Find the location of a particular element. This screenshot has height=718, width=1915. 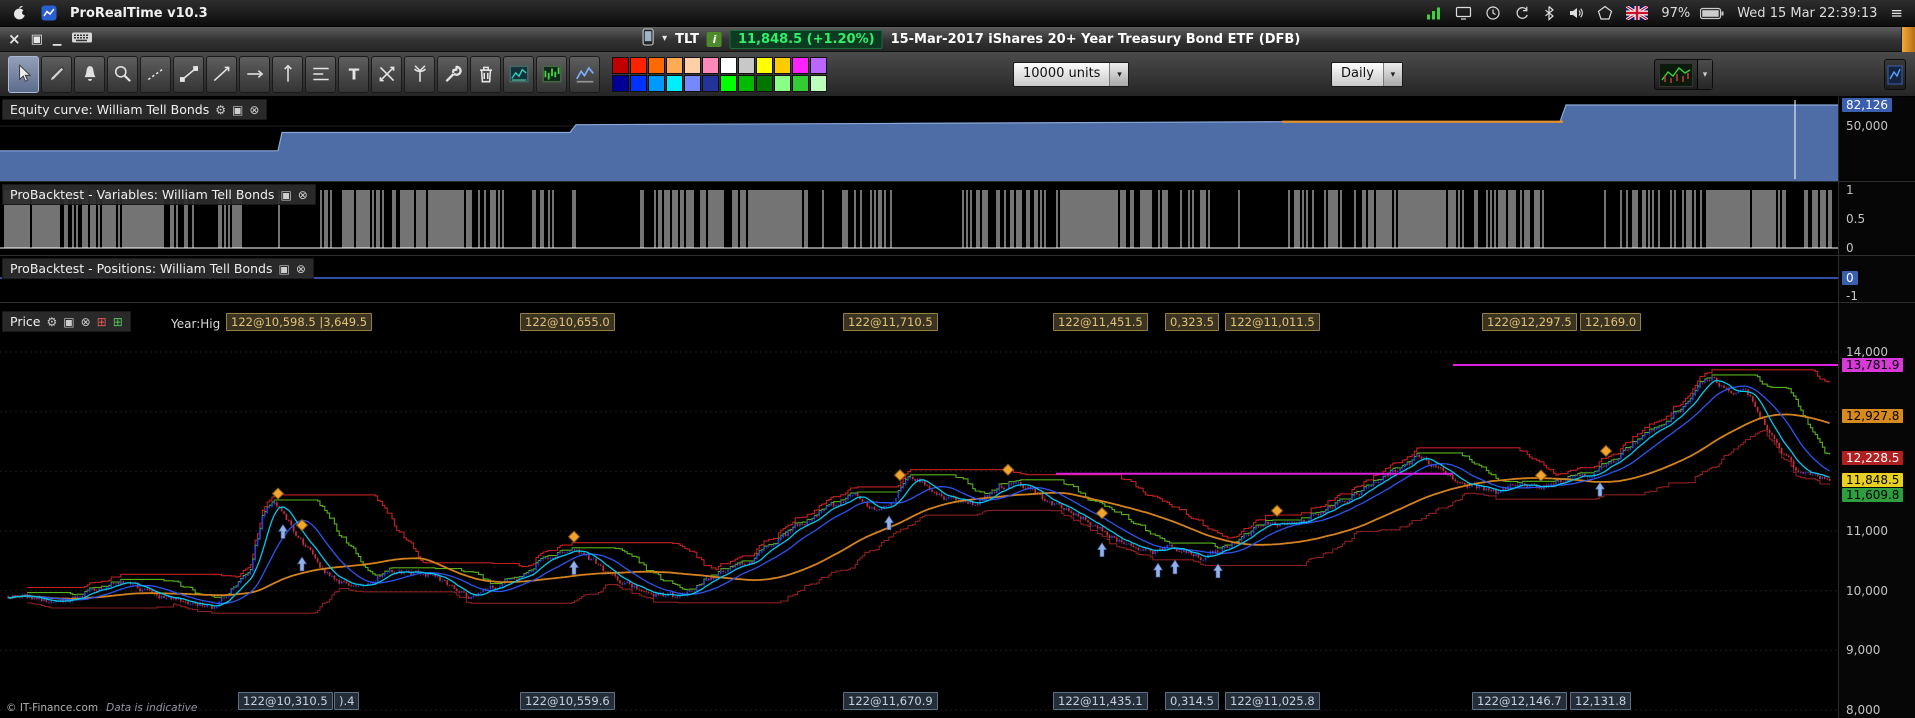

equity-settings-icon: ⚙ is located at coordinates (220, 110).